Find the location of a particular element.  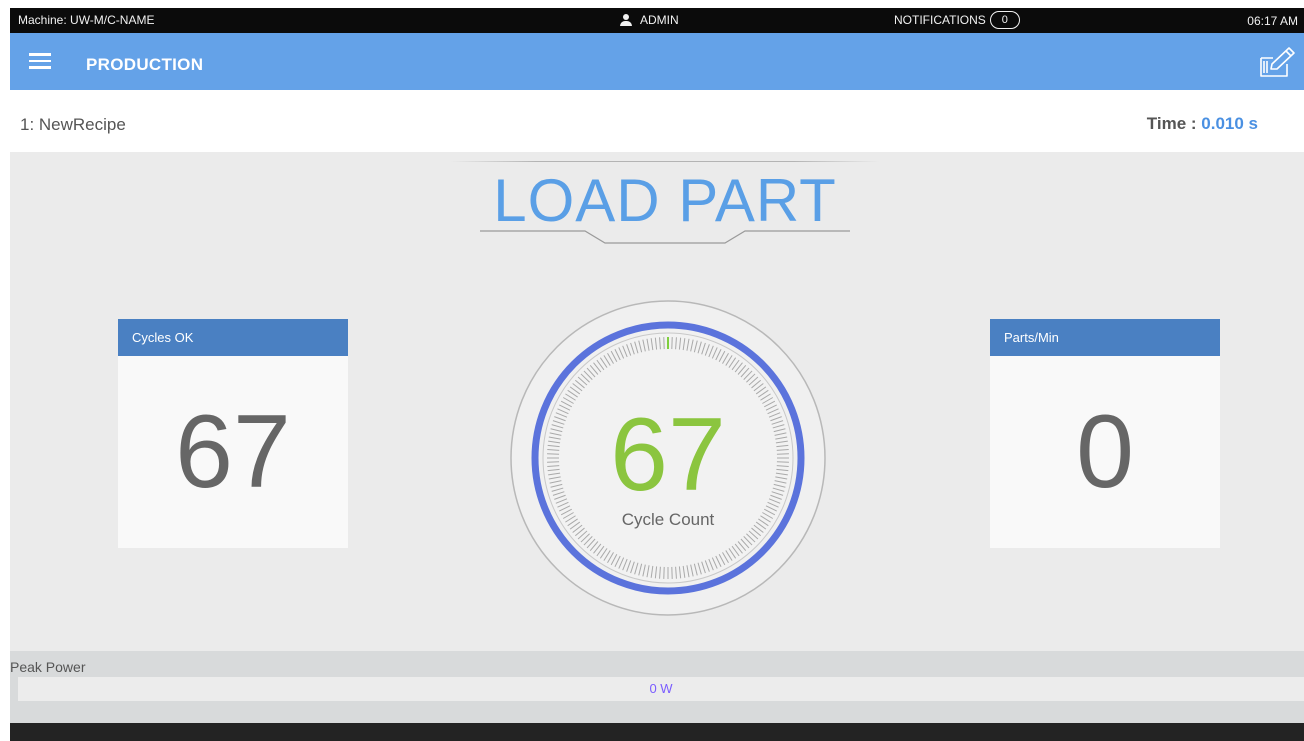

machine-name: Machine: UW-M/C-NAME is located at coordinates (86, 20).